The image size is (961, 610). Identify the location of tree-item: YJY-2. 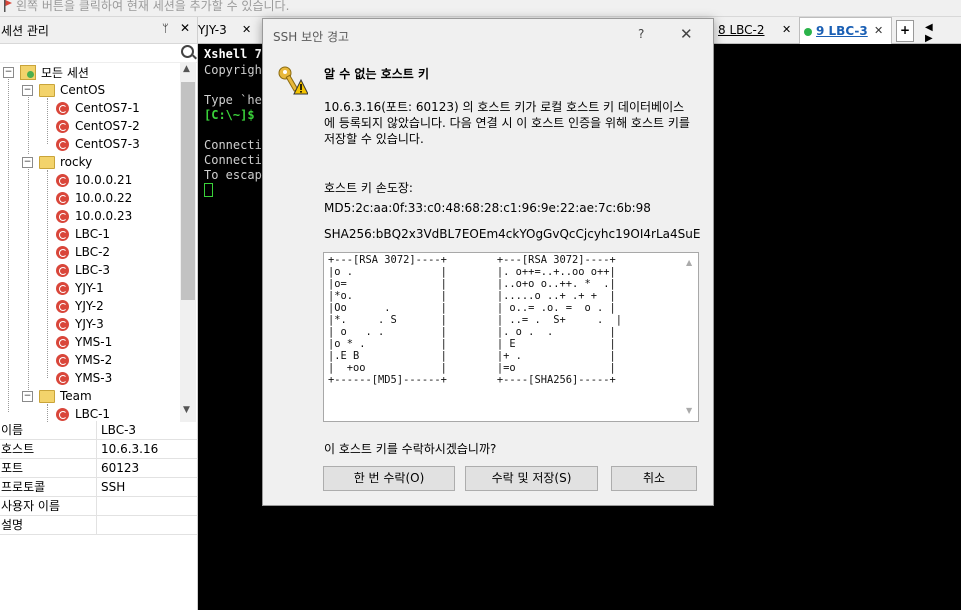
(80, 306).